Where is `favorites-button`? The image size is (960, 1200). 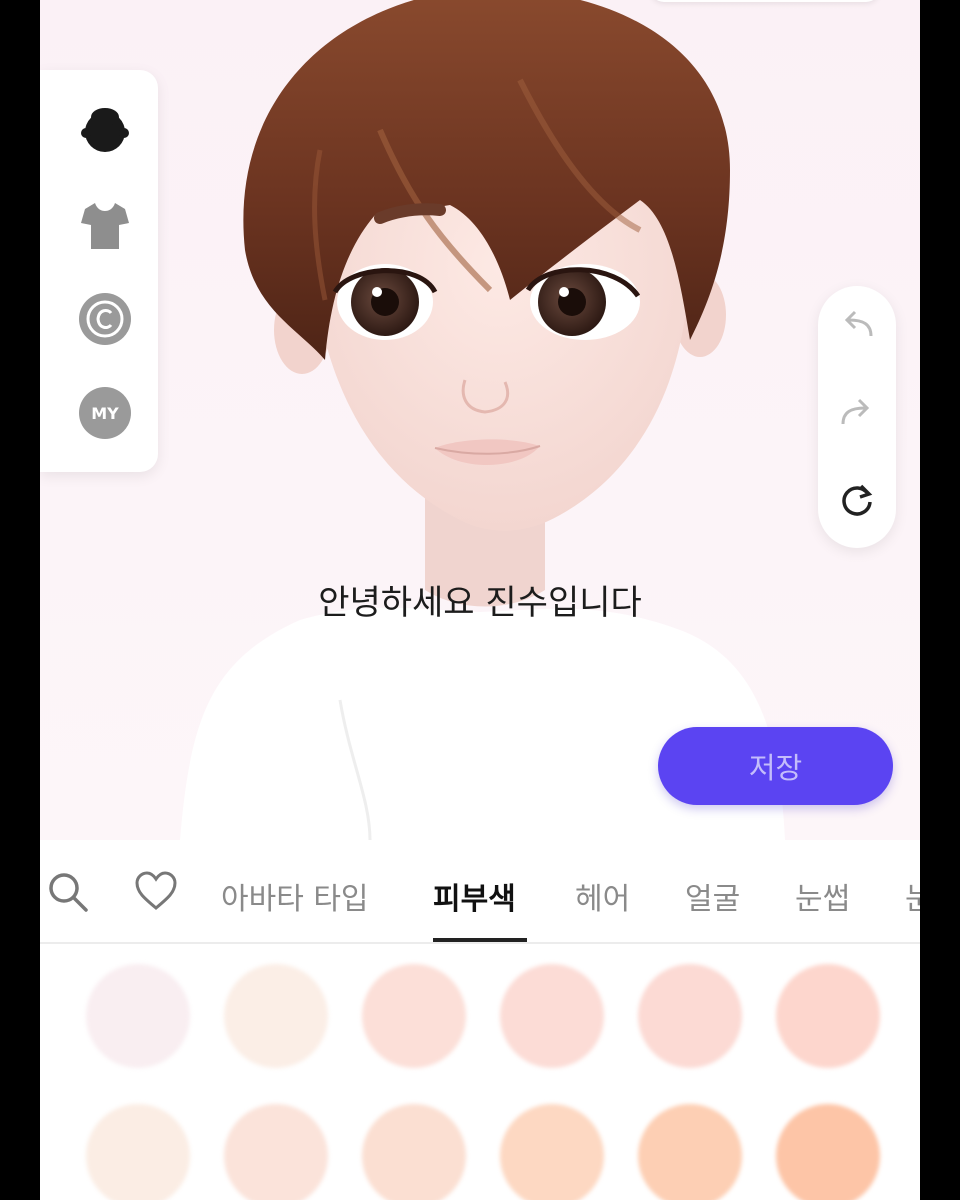 favorites-button is located at coordinates (156, 892).